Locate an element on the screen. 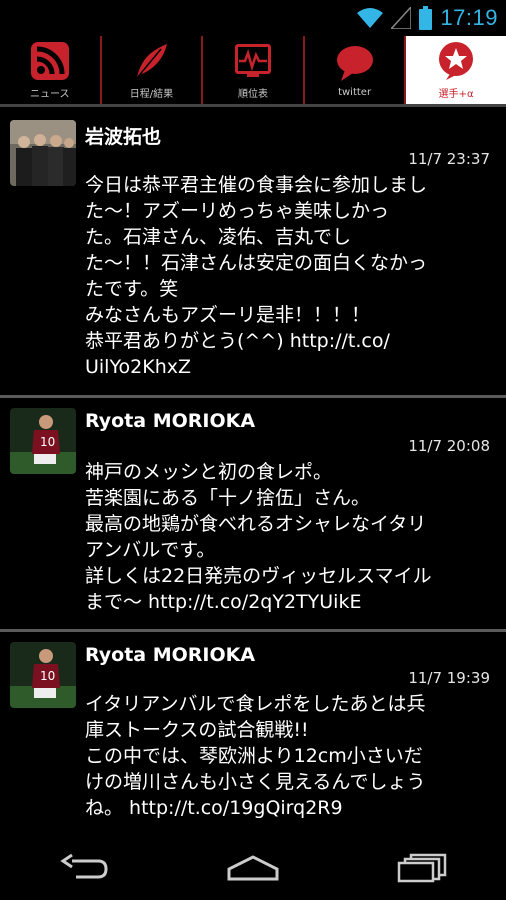 This screenshot has height=900, width=506. rss-icon is located at coordinates (49, 60).